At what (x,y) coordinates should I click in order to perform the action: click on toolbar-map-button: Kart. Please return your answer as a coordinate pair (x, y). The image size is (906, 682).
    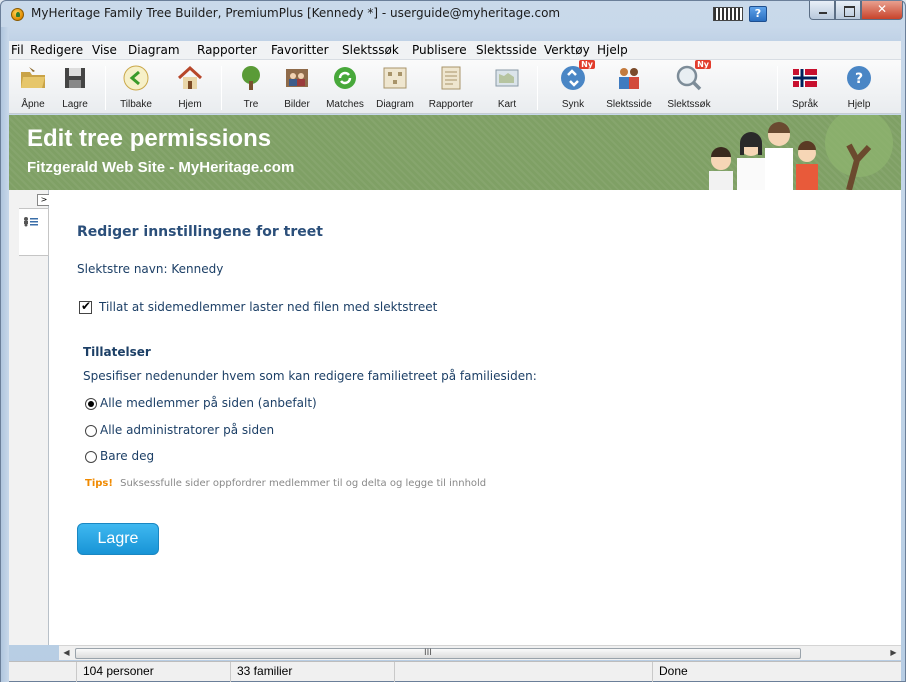
    Looking at the image, I should click on (507, 87).